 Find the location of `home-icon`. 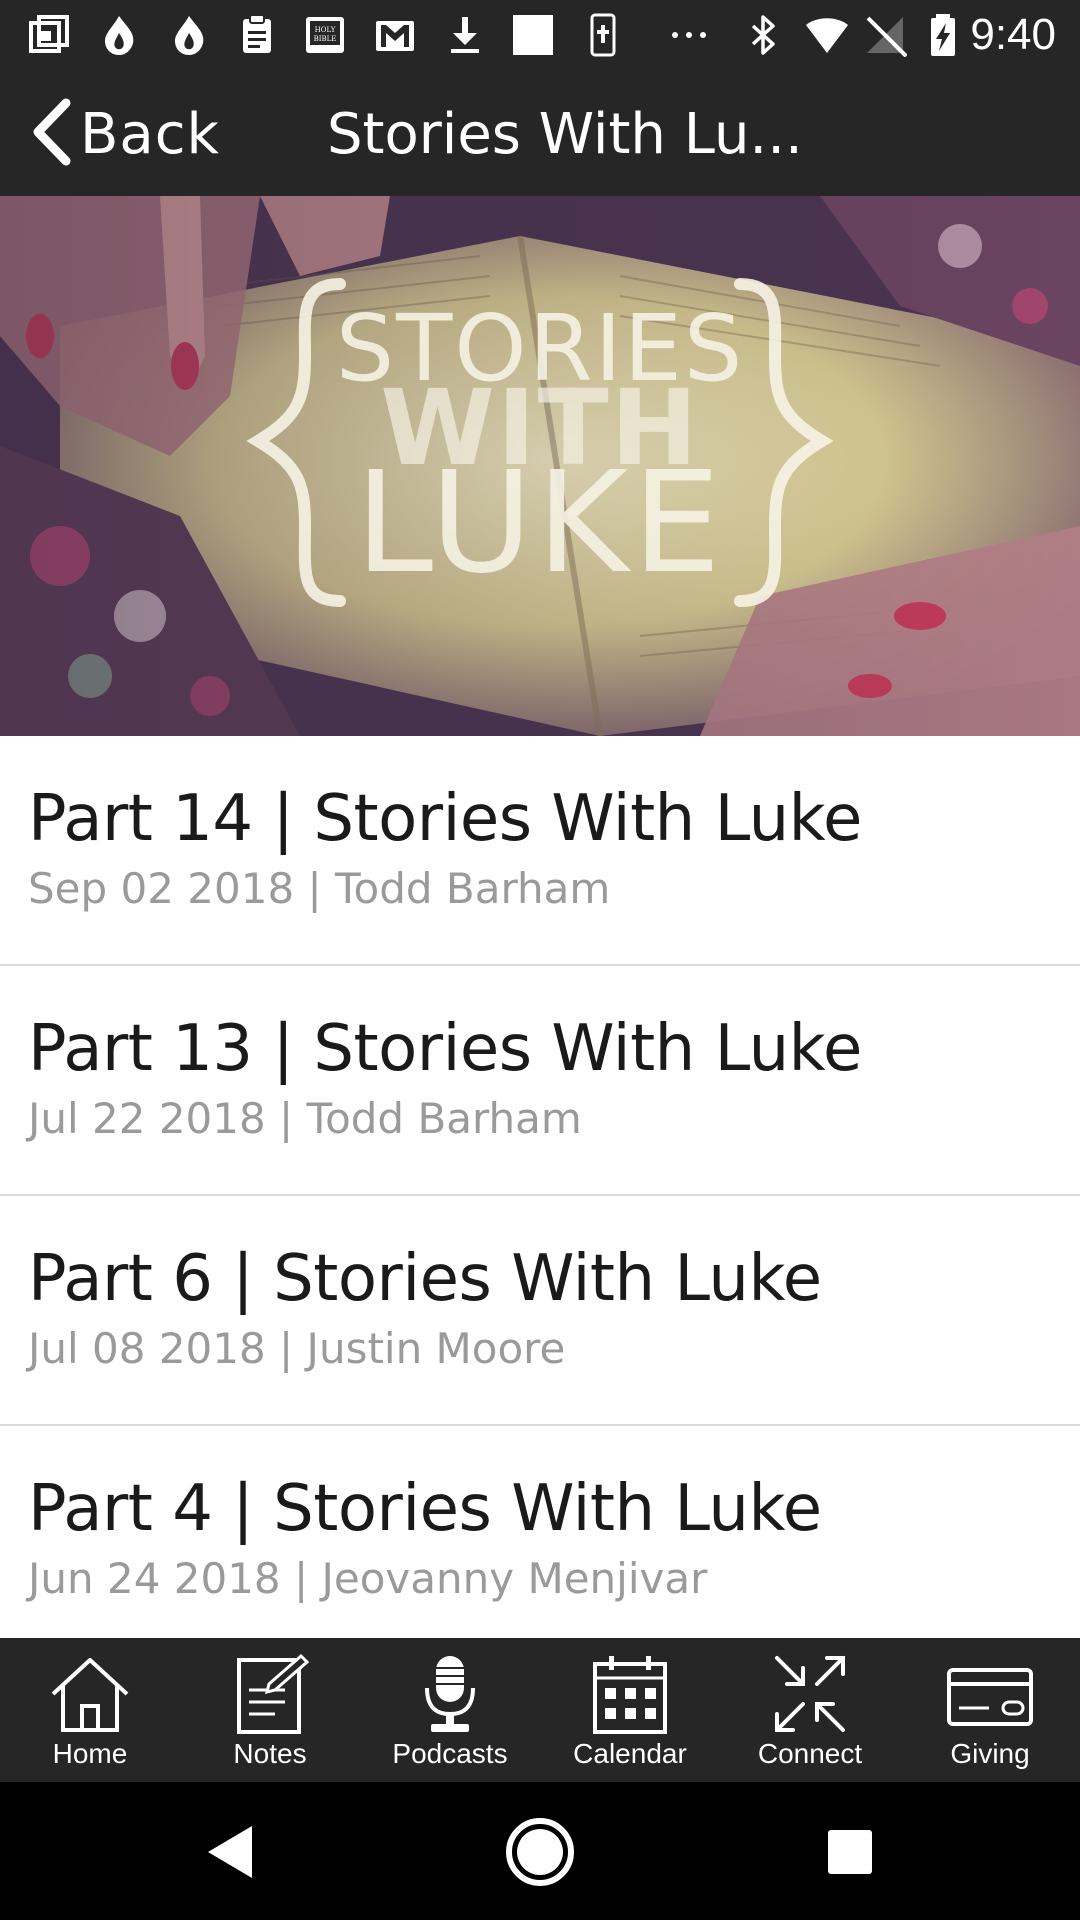

home-icon is located at coordinates (90, 1695).